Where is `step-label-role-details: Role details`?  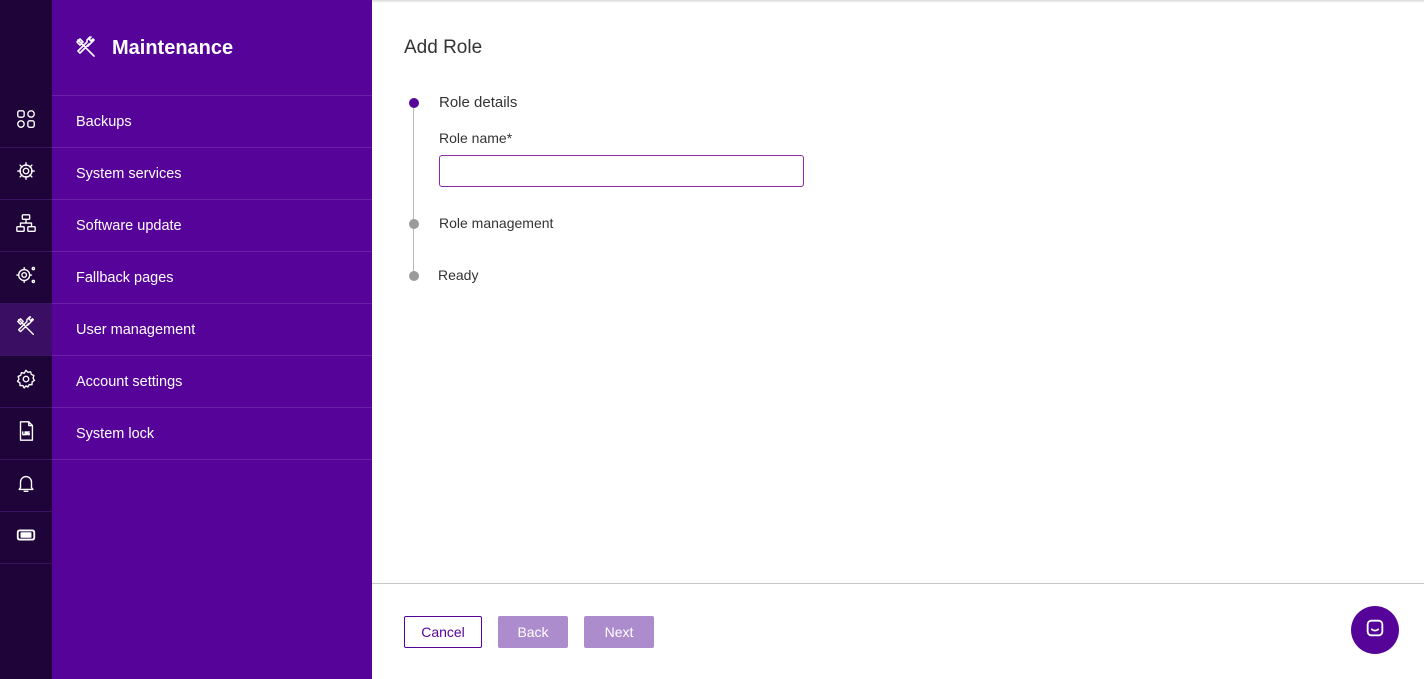
step-label-role-details: Role details is located at coordinates (478, 102).